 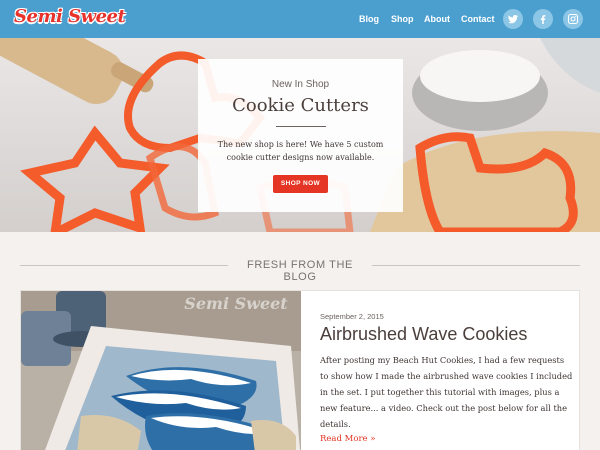 I want to click on nav-shop: Shop, so click(x=402, y=19).